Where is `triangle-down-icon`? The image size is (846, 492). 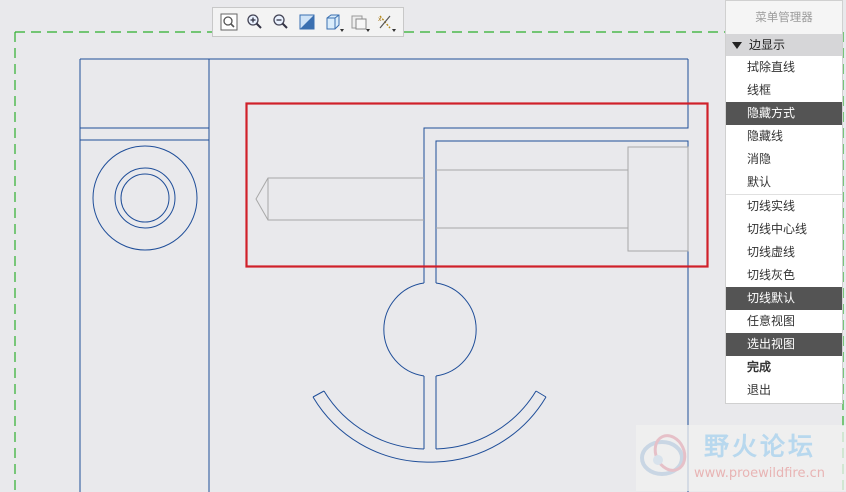
triangle-down-icon is located at coordinates (737, 45).